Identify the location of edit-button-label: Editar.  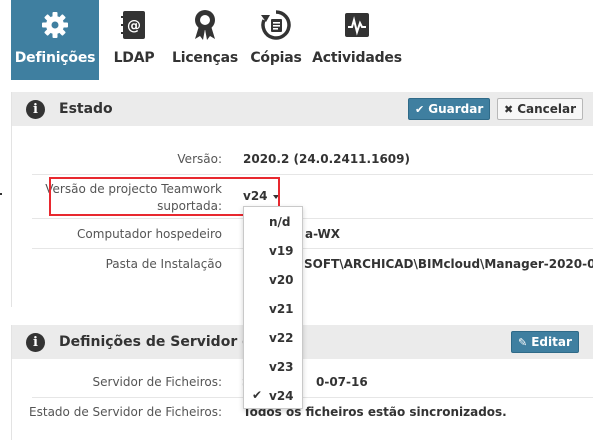
(551, 342).